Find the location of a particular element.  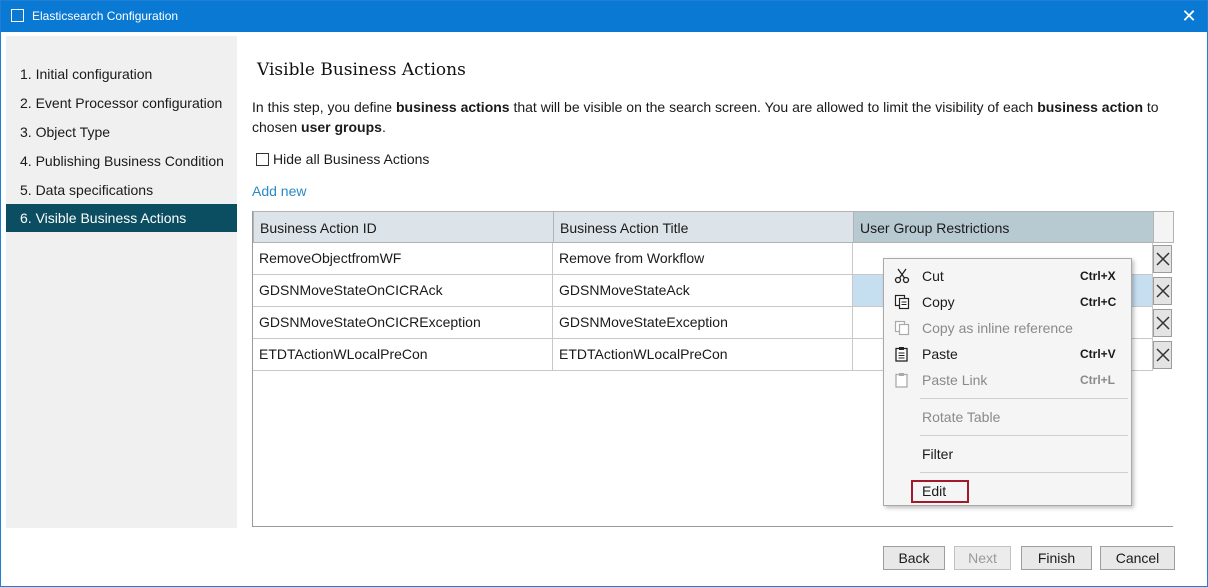

column-header-actions is located at coordinates (1163, 227).